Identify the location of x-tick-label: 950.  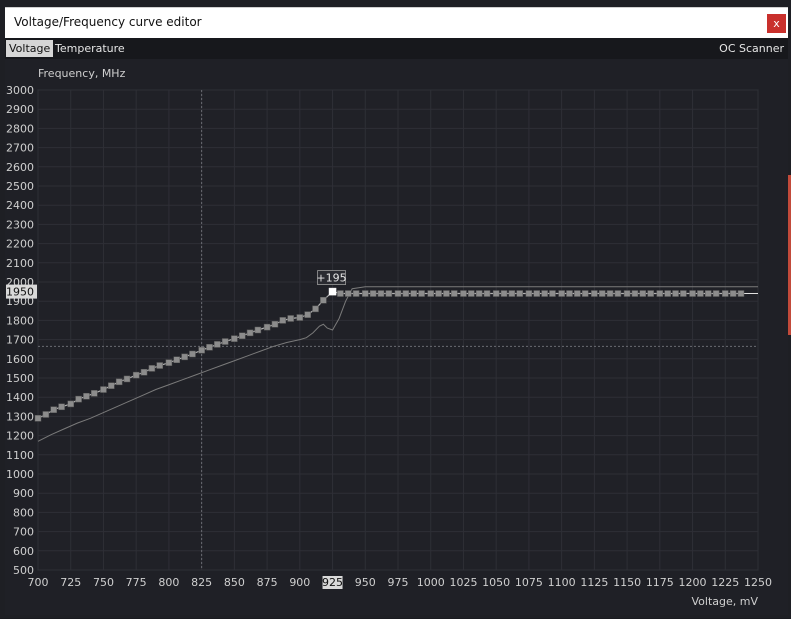
(365, 582).